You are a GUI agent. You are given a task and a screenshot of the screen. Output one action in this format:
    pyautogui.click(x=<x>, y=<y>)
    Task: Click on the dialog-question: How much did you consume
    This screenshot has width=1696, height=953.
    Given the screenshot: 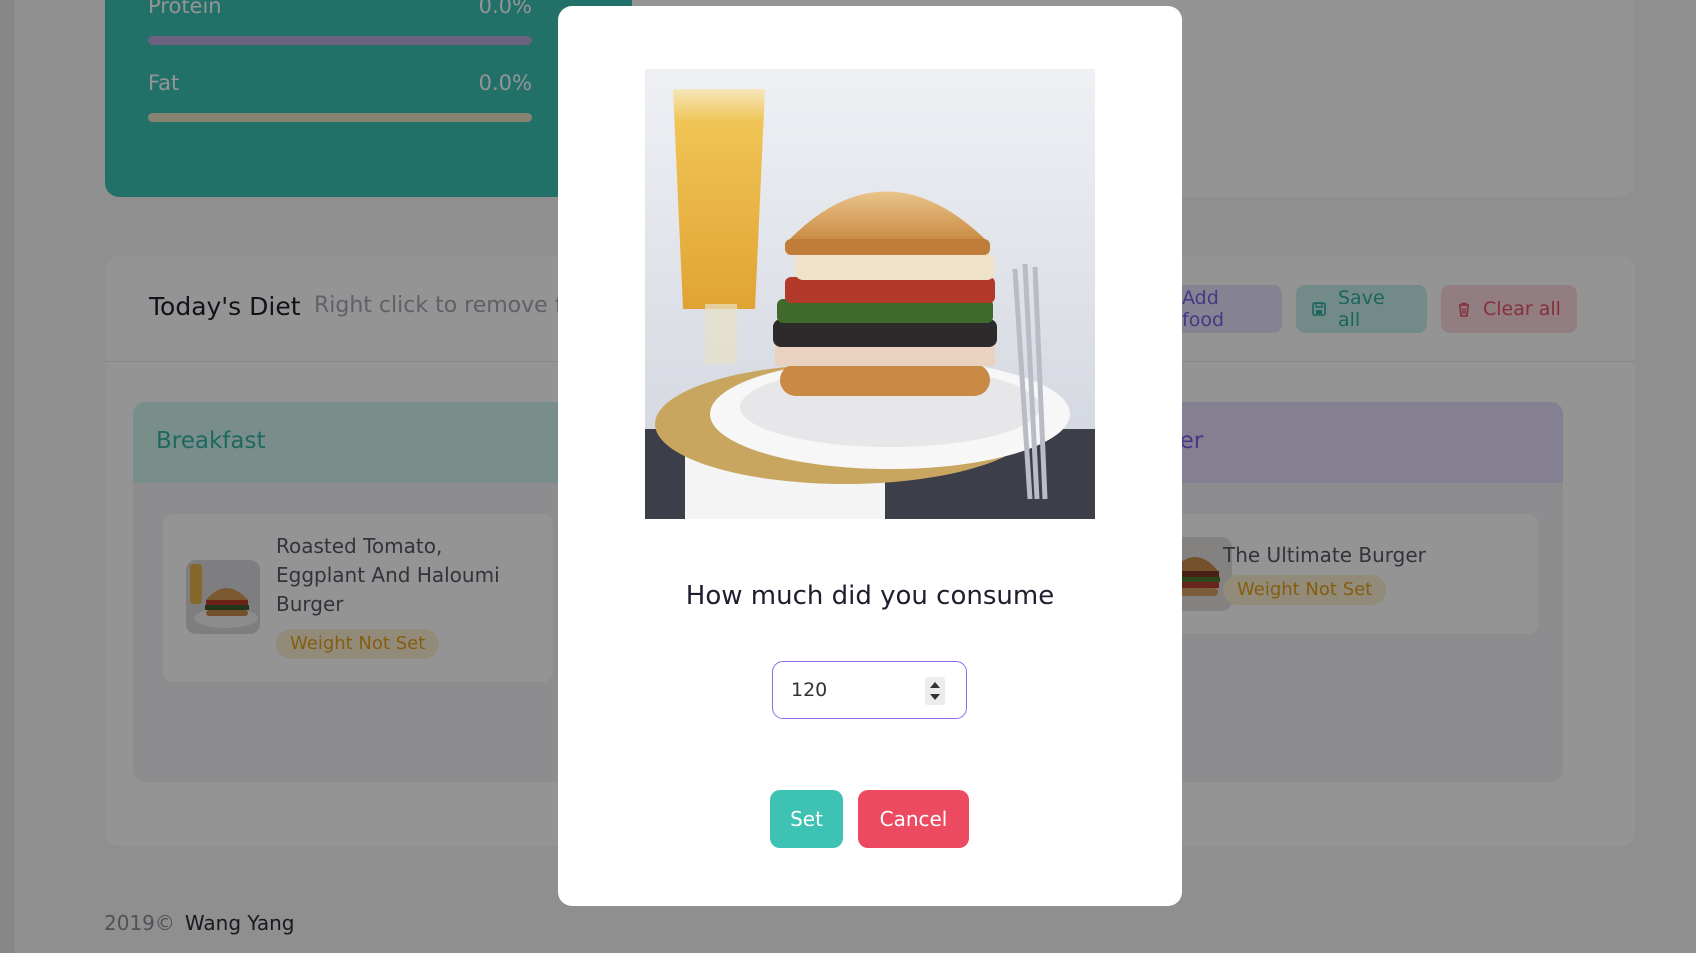 What is the action you would take?
    pyautogui.click(x=870, y=596)
    